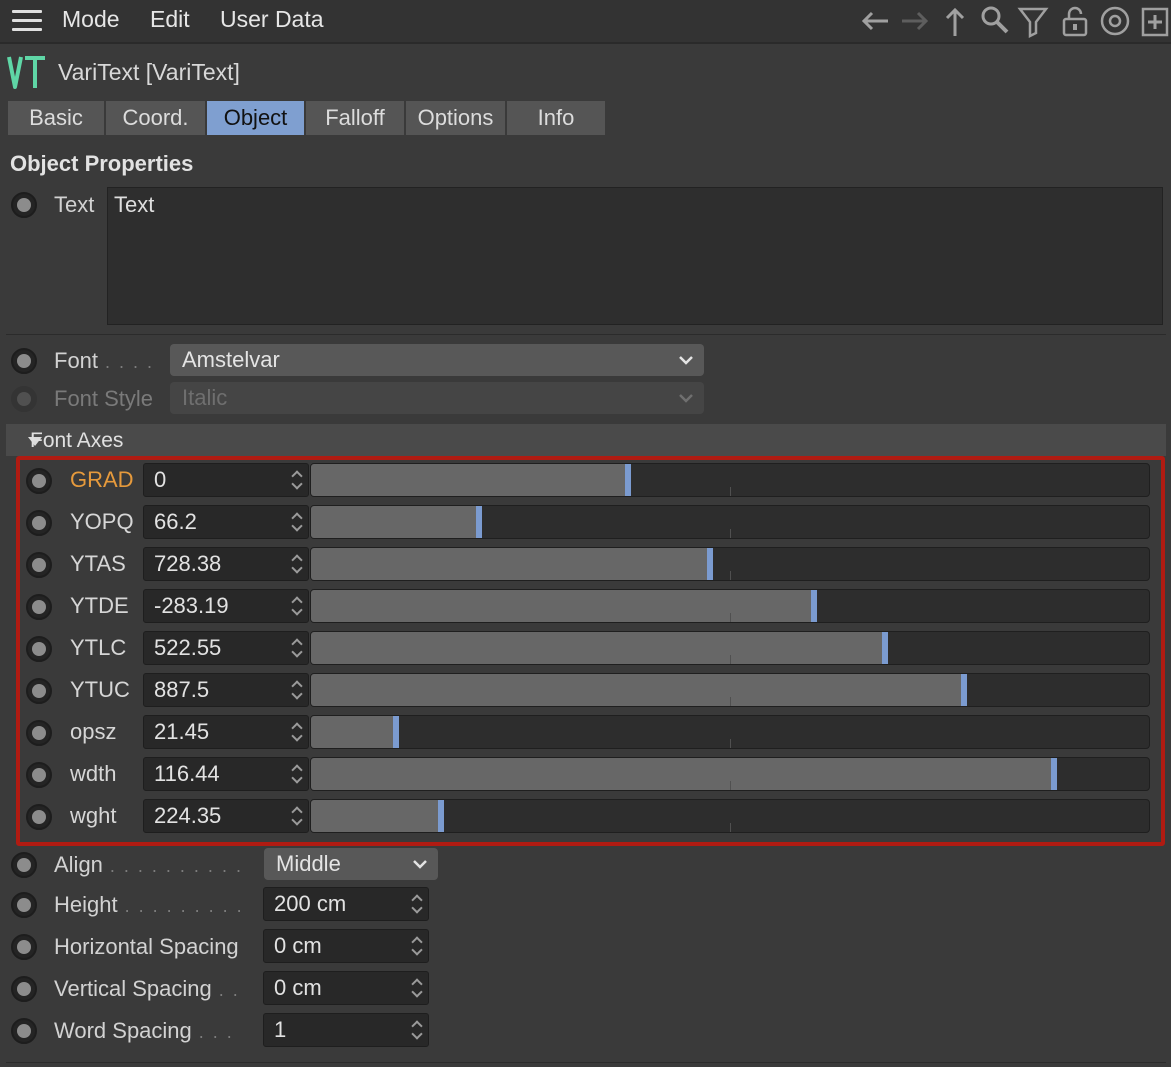 The height and width of the screenshot is (1067, 1171). Describe the element at coordinates (1075, 21) in the screenshot. I see `lock-icon` at that location.